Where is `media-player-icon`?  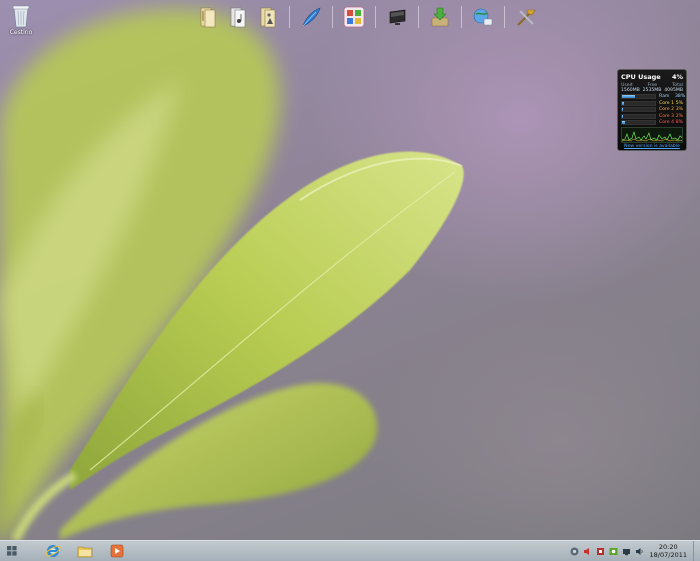 media-player-icon is located at coordinates (117, 551).